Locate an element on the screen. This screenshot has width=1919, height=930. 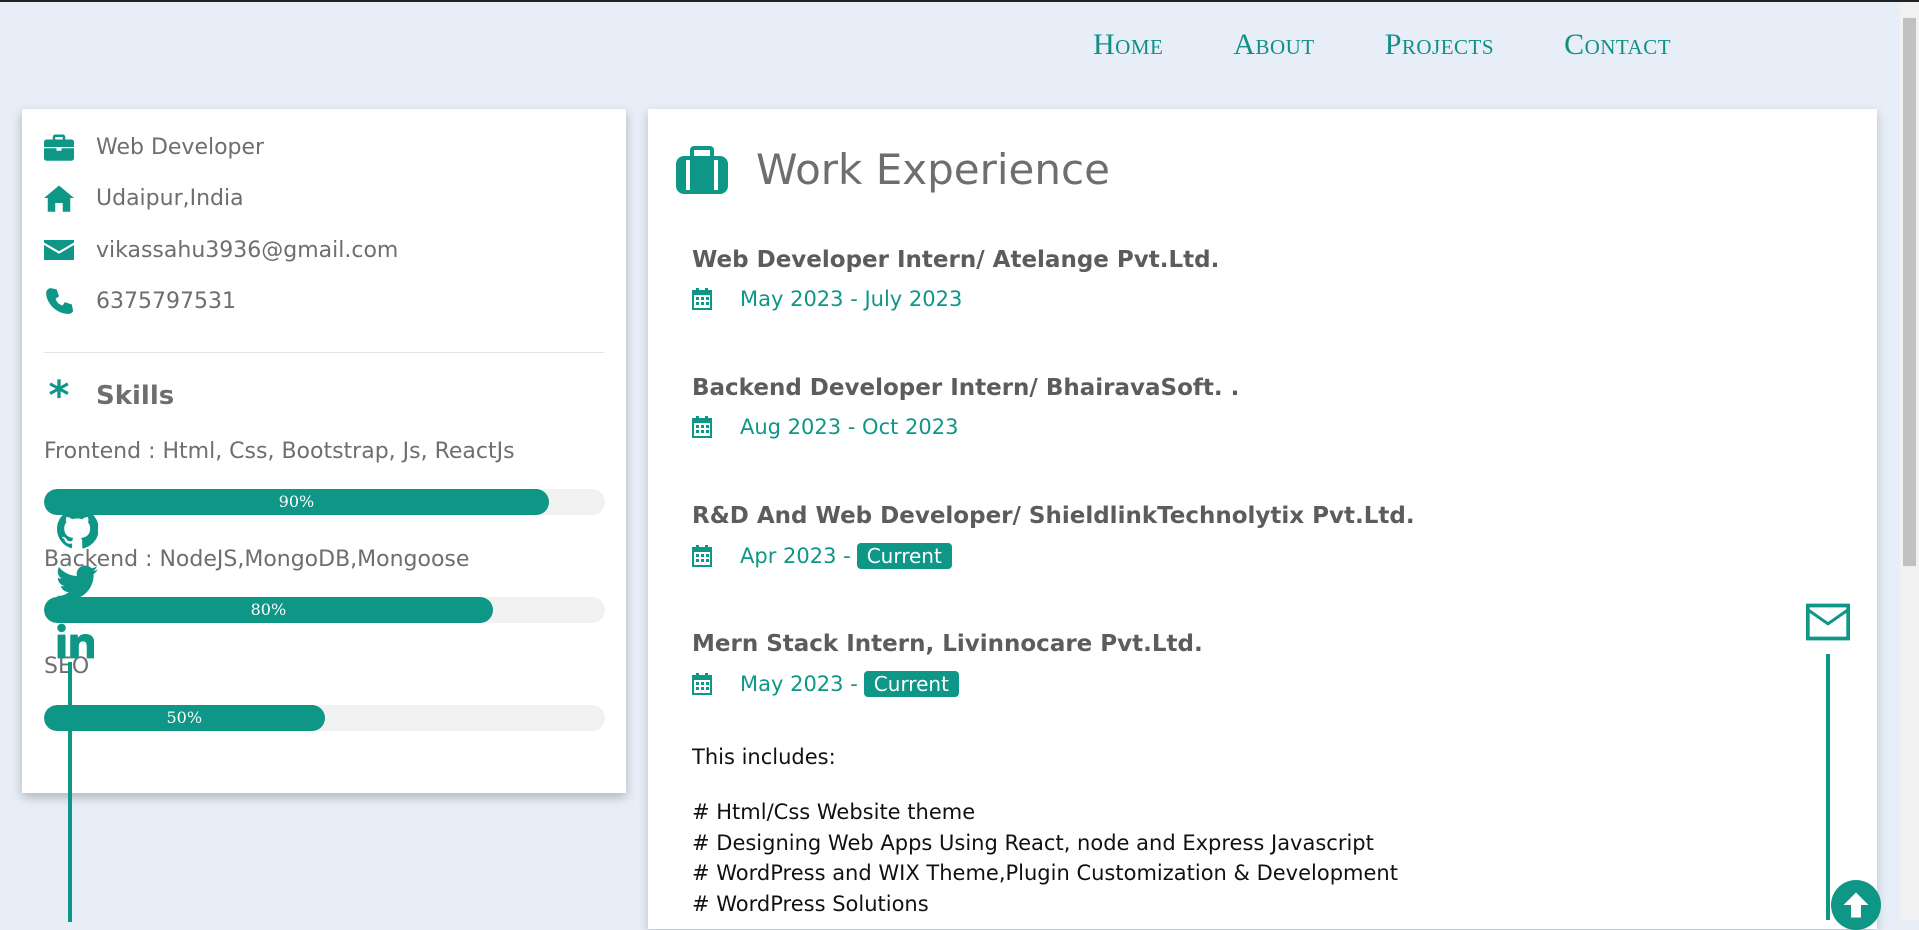
skills-heading: * Skills is located at coordinates (109, 396).